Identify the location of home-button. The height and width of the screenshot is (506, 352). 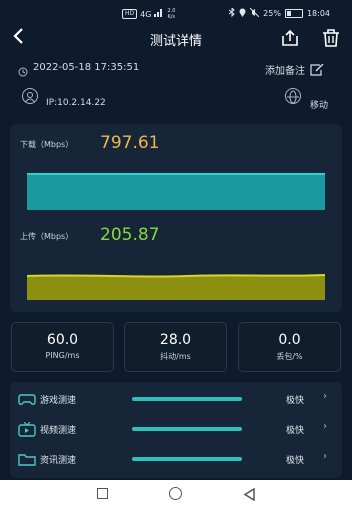
(175, 493).